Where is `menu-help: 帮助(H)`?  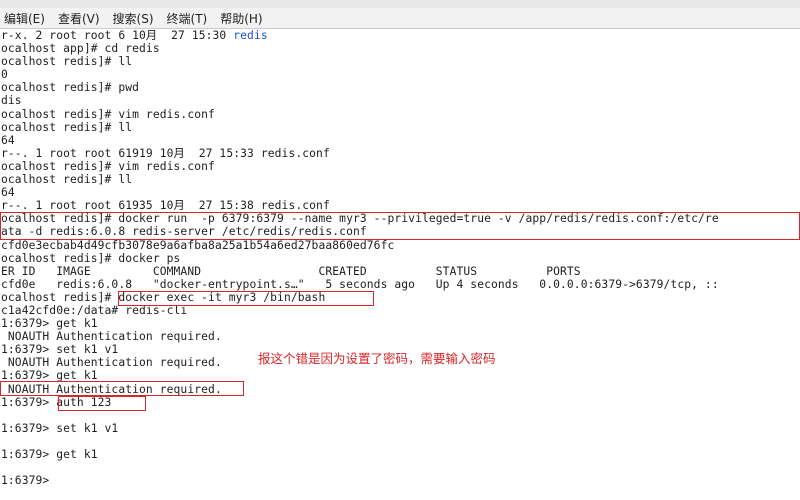
menu-help: 帮助(H) is located at coordinates (242, 18).